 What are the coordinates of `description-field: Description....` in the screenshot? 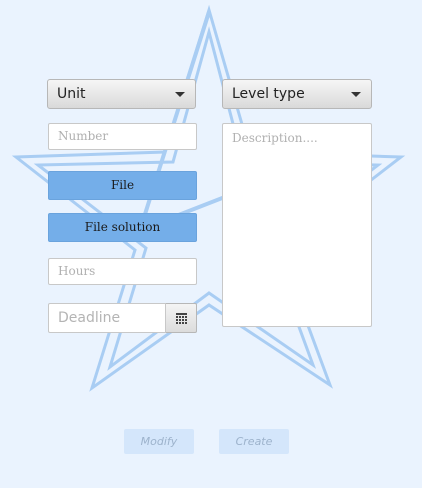 It's located at (297, 225).